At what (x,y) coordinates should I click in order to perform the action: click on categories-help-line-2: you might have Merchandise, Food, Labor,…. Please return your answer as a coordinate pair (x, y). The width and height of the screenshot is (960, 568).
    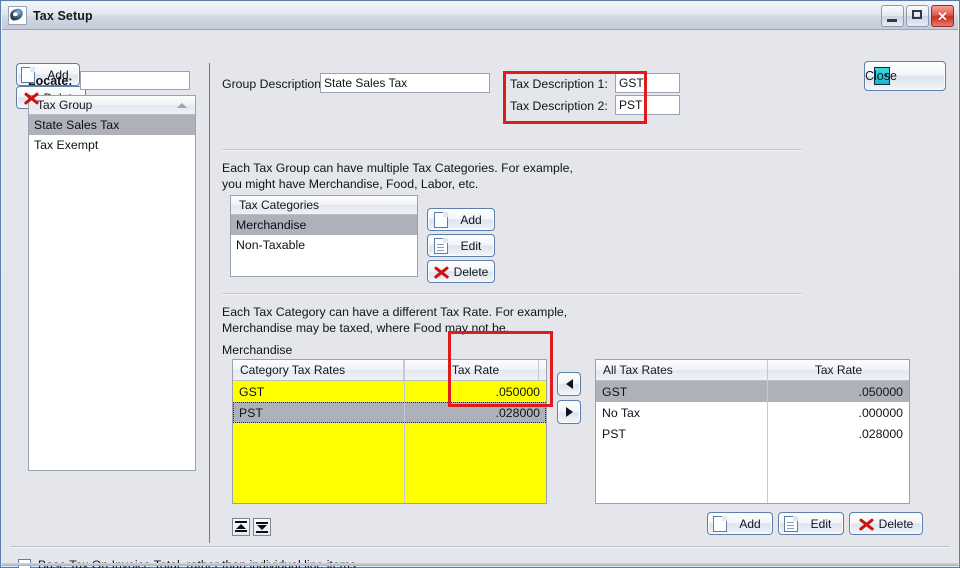
    Looking at the image, I should click on (350, 184).